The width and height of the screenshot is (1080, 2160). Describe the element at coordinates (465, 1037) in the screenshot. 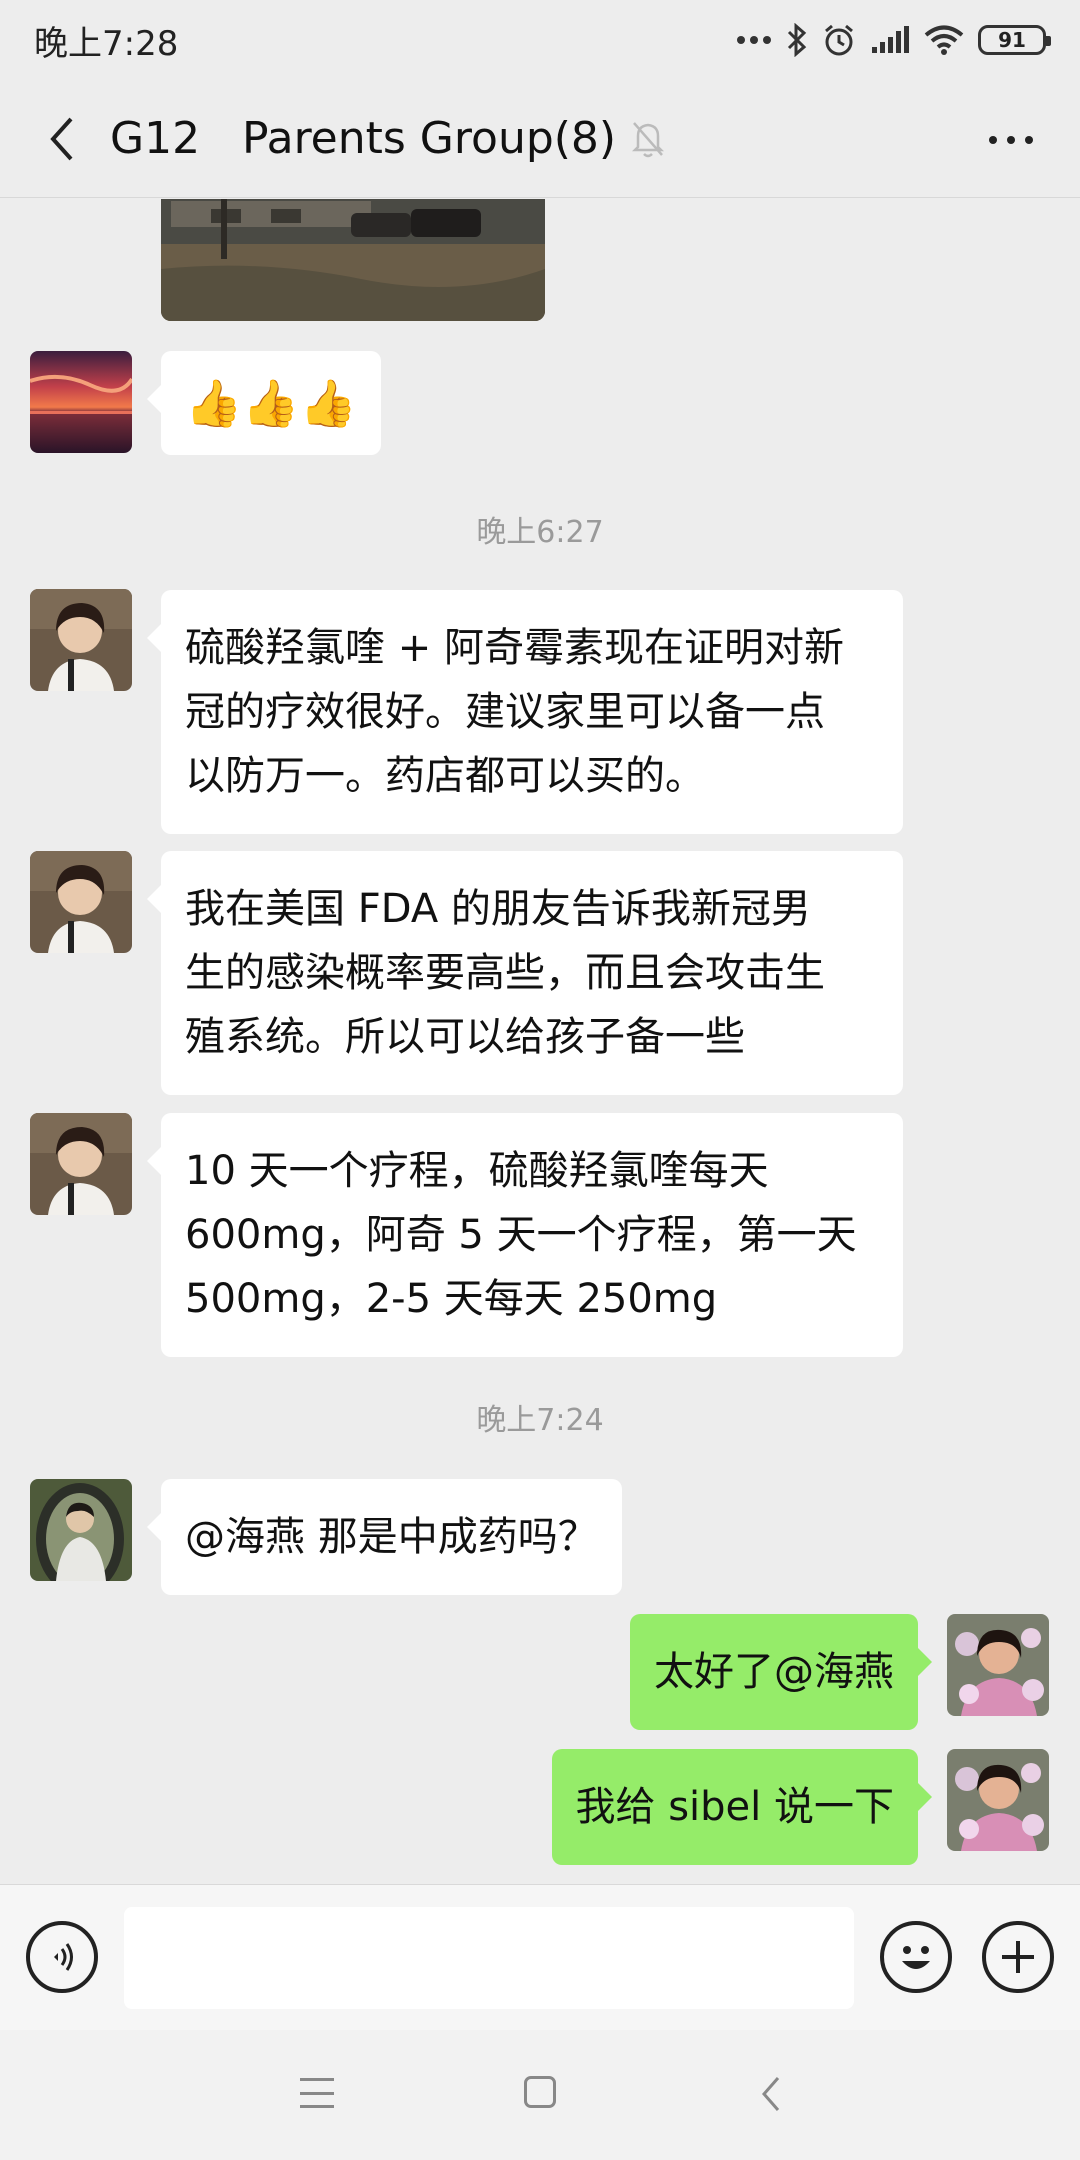

I see `message-line: 殖系统。所以可以给孩子备一些` at that location.